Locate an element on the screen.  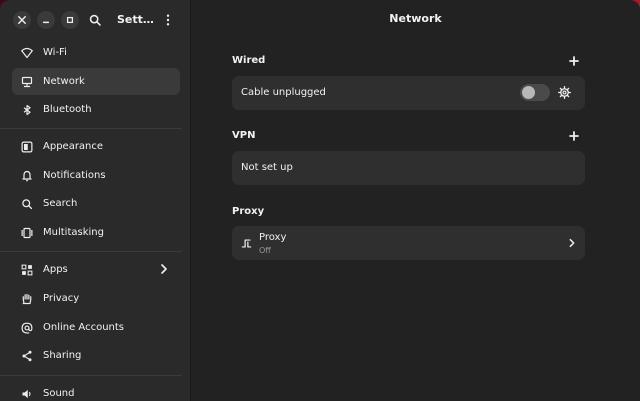
appearance-icon is located at coordinates (27, 147).